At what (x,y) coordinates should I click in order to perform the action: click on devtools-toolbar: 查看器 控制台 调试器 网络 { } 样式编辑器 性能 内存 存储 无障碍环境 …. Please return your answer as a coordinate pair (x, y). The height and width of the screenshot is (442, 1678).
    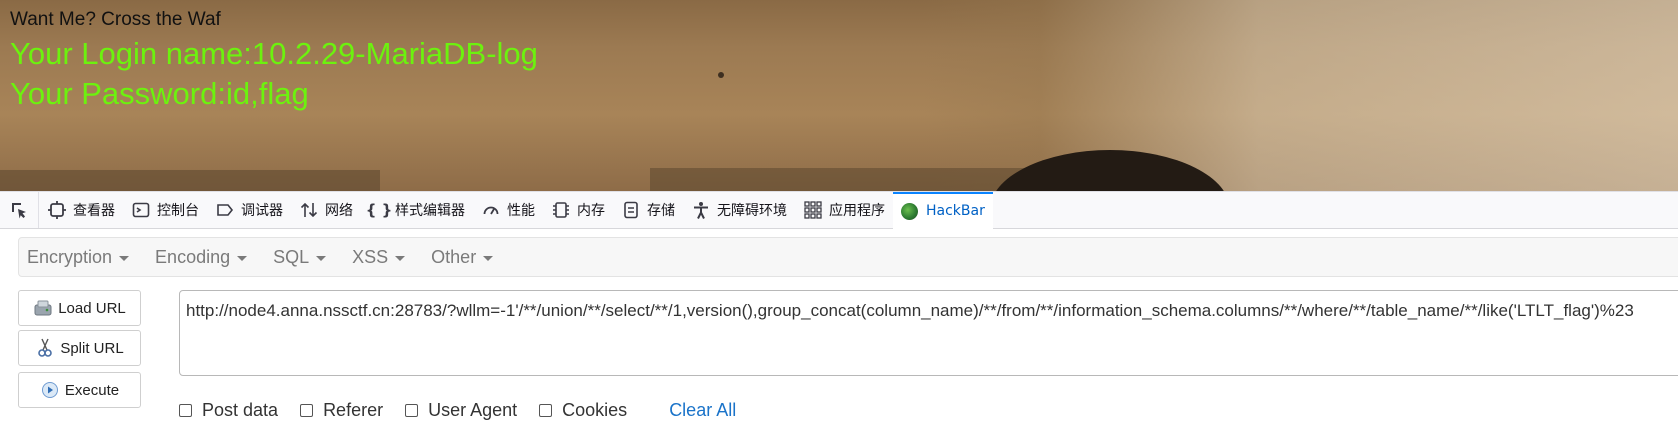
    Looking at the image, I should click on (839, 210).